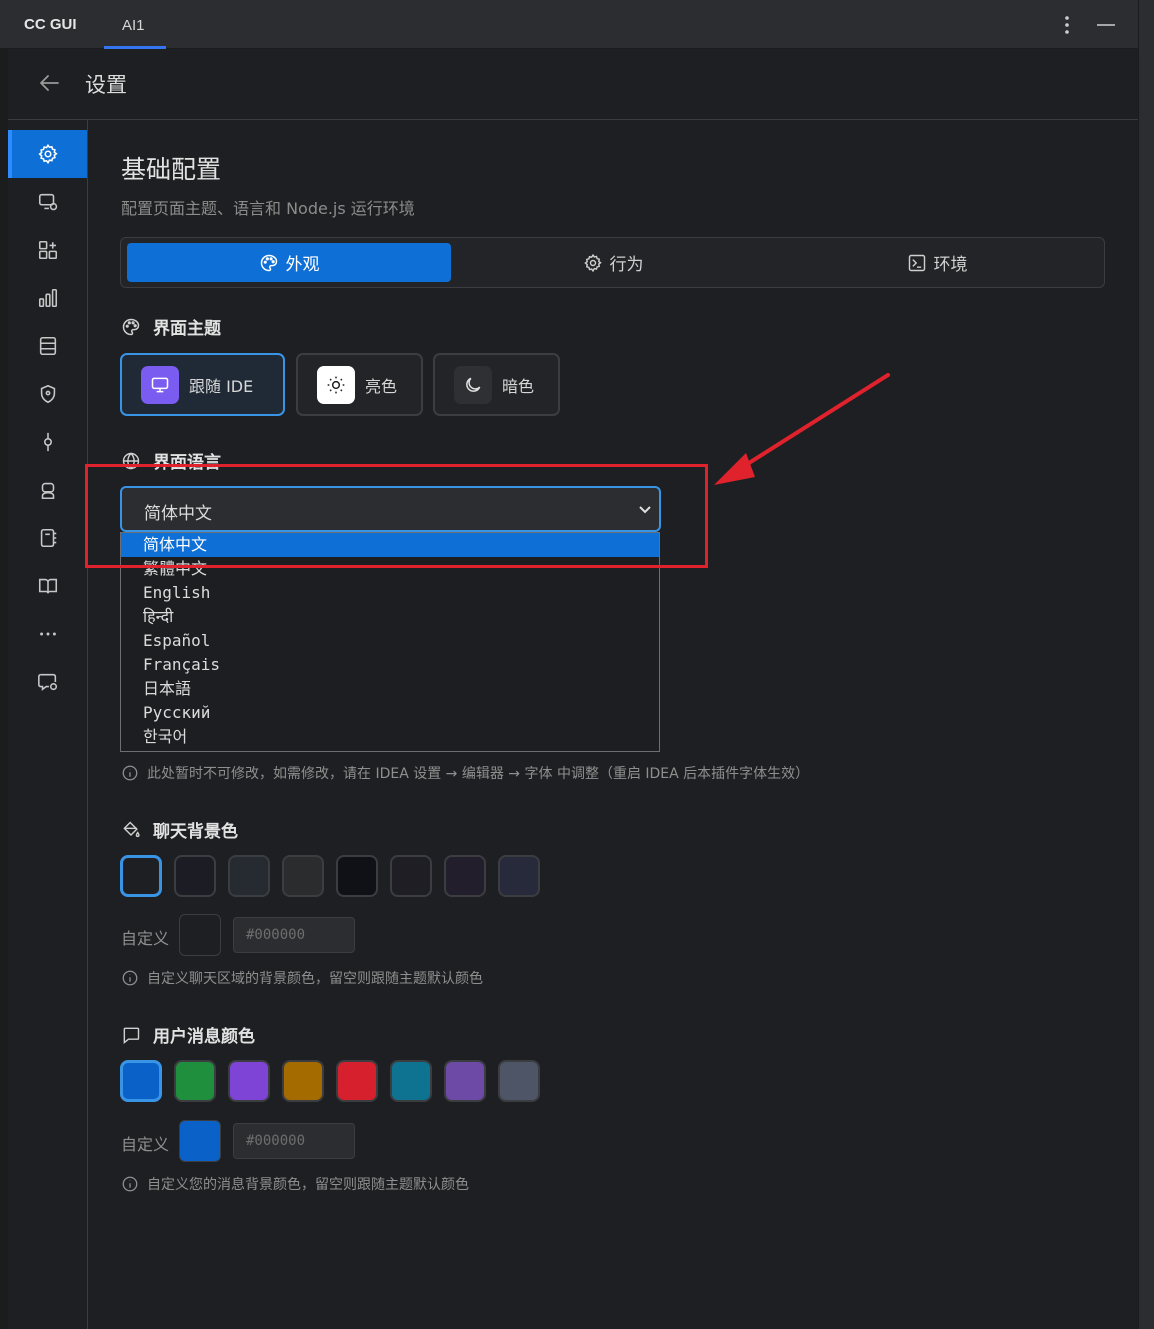  Describe the element at coordinates (47, 634) in the screenshot. I see `more-dots-icon` at that location.